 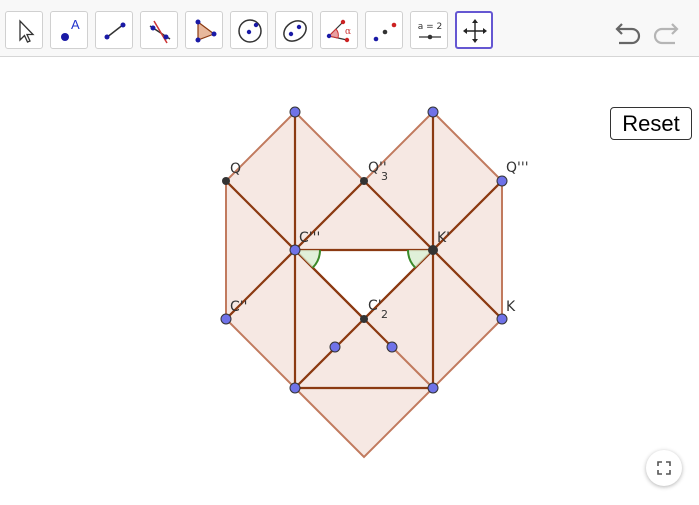 I want to click on tool-move, so click(x=24, y=30).